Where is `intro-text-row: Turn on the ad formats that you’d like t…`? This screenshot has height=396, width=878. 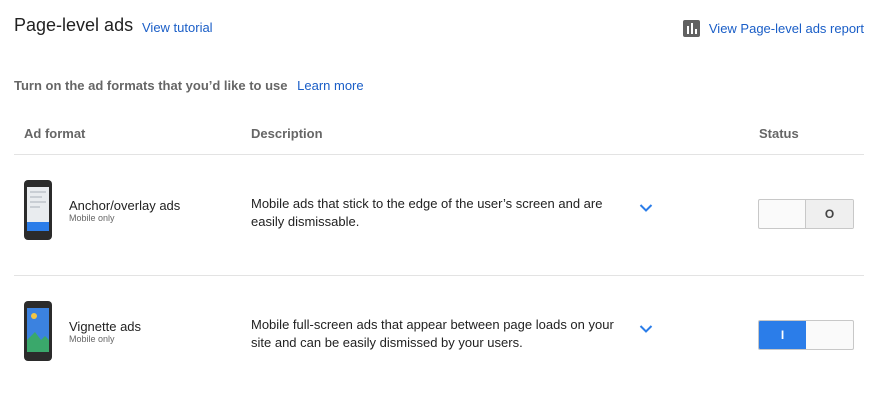 intro-text-row: Turn on the ad formats that you’d like t… is located at coordinates (189, 85).